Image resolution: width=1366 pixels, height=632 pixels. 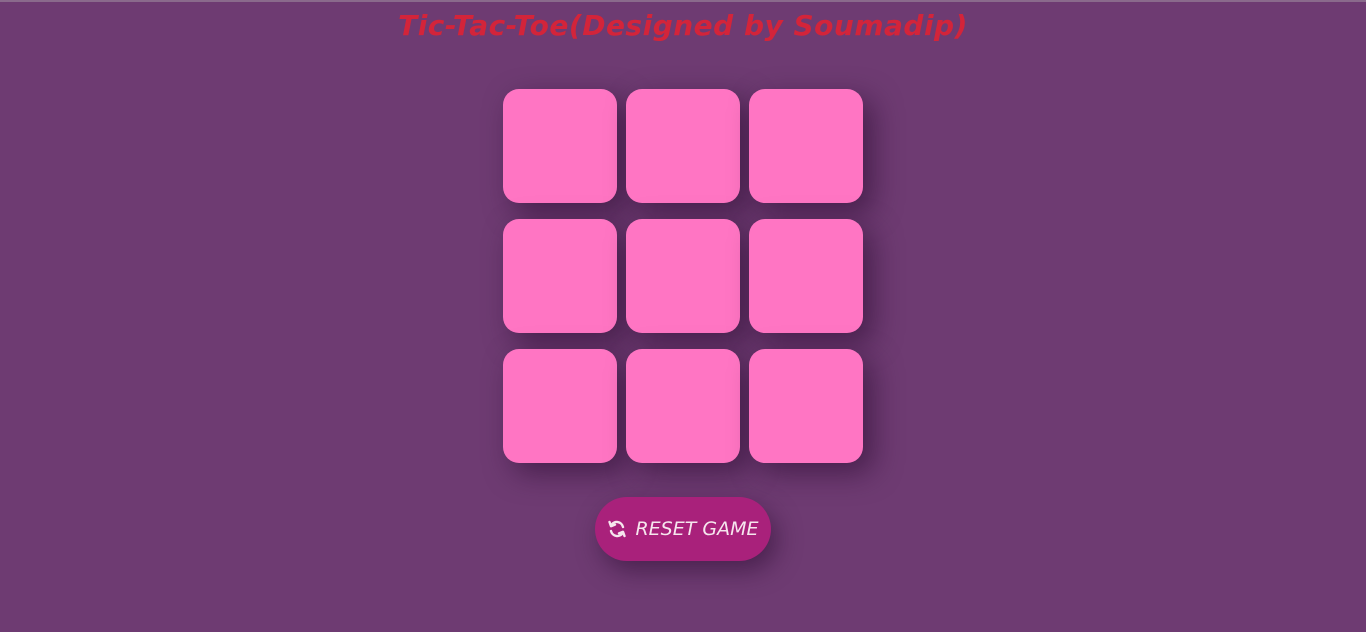 I want to click on refresh-icon, so click(x=617, y=529).